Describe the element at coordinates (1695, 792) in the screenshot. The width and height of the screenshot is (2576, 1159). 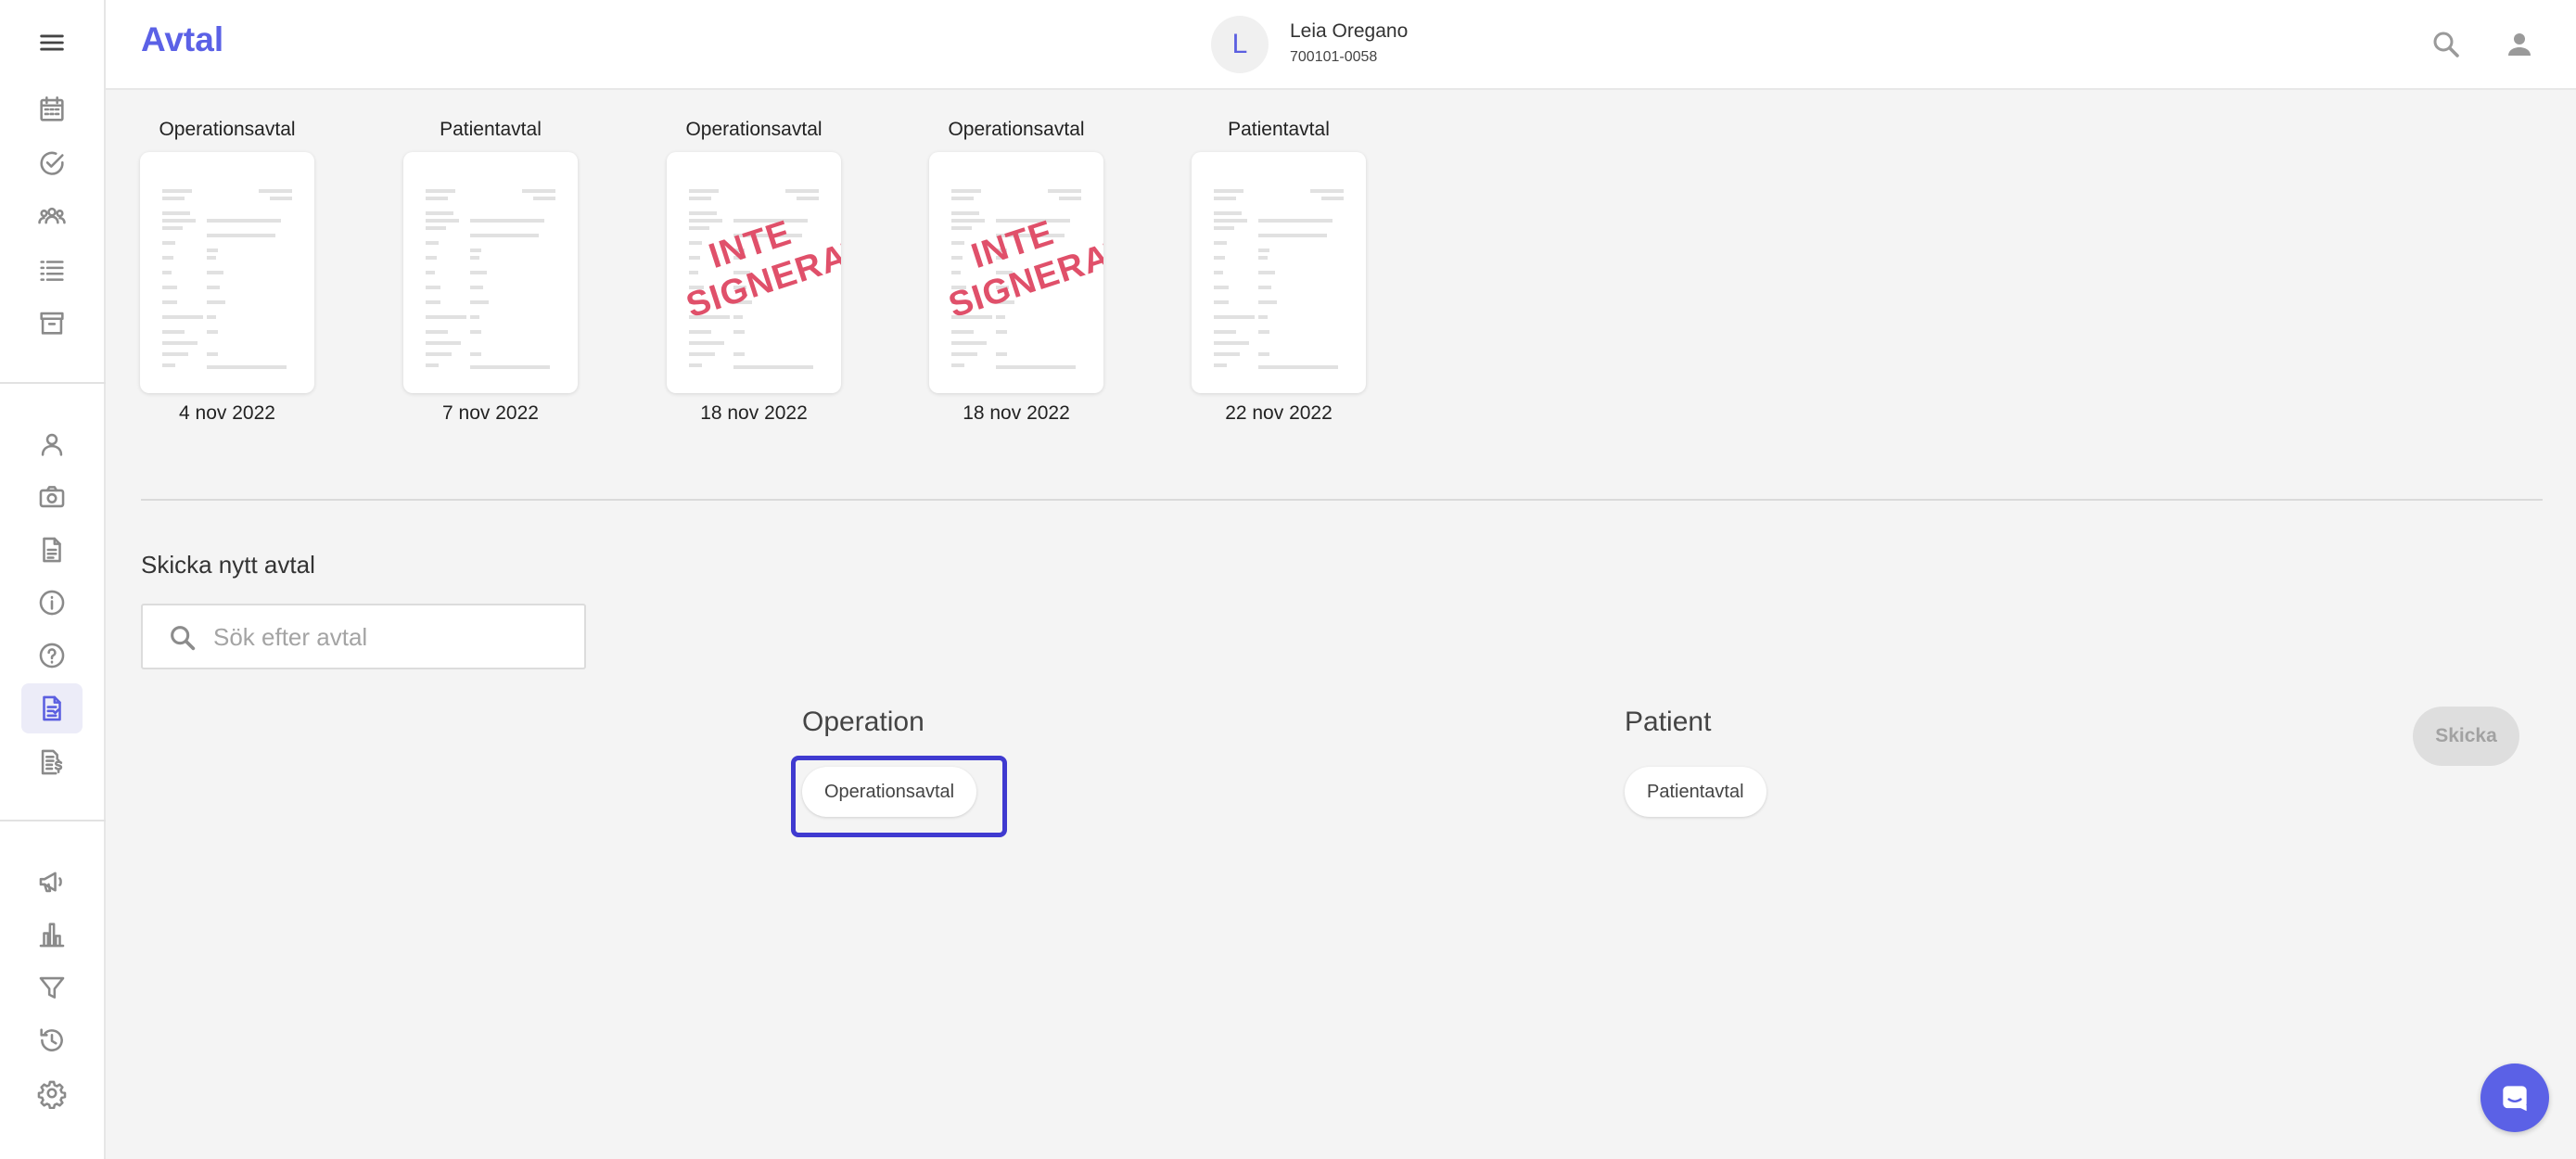
I see `chip-patientavtal: Patientavtal` at that location.